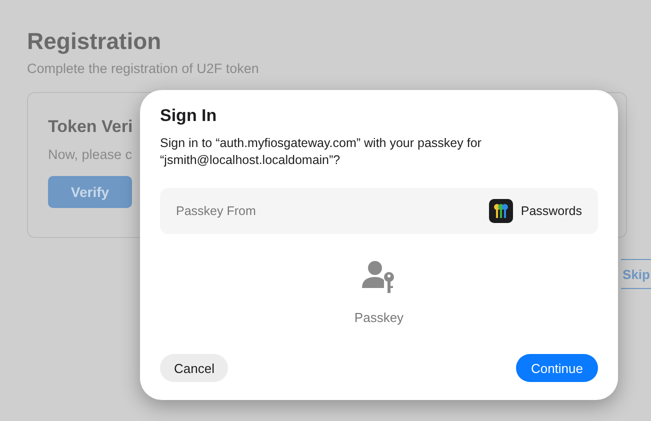 Image resolution: width=651 pixels, height=421 pixels. Describe the element at coordinates (379, 277) in the screenshot. I see `person-key-icon` at that location.